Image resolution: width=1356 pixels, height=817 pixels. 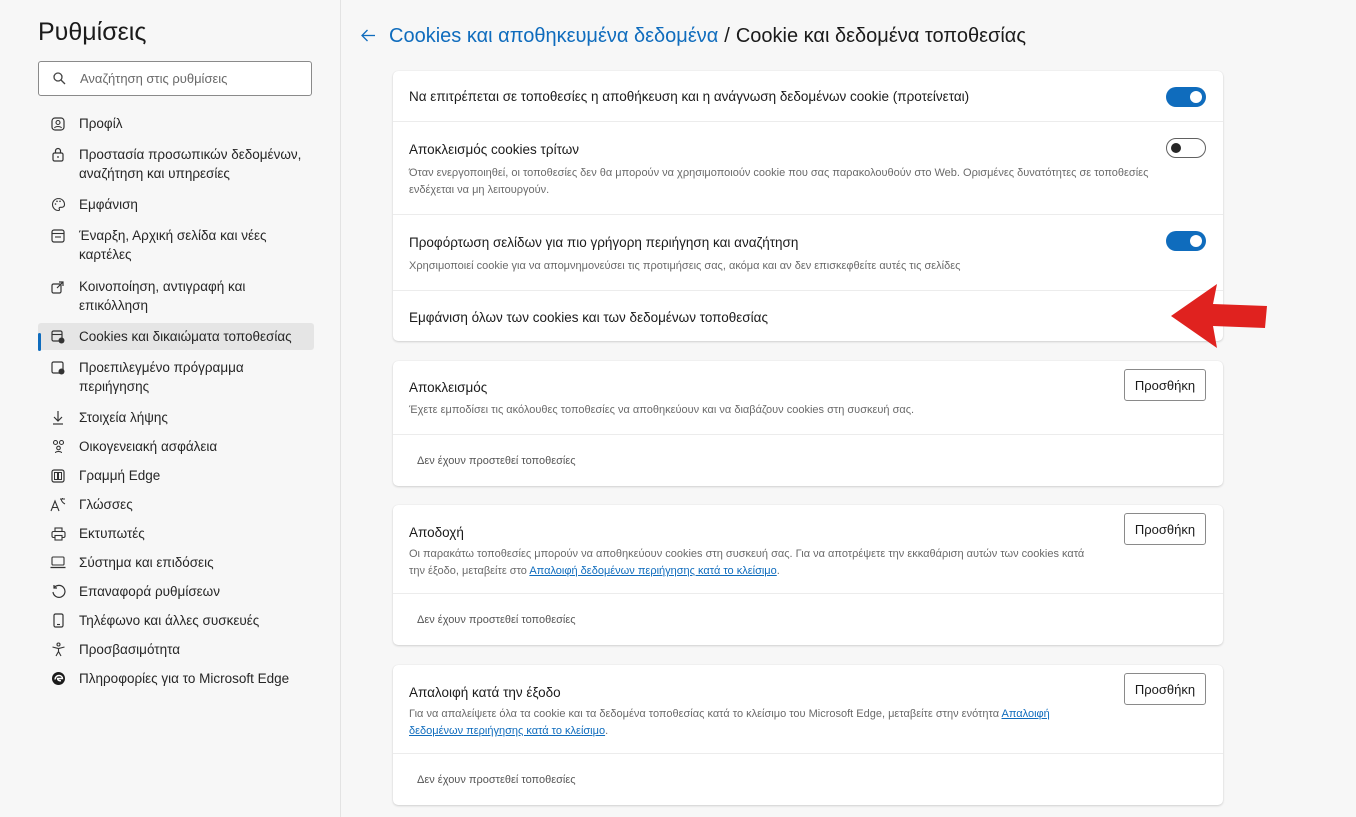 What do you see at coordinates (176, 533) in the screenshot?
I see `sidebar-item-printers: Εκτυπωτές` at bounding box center [176, 533].